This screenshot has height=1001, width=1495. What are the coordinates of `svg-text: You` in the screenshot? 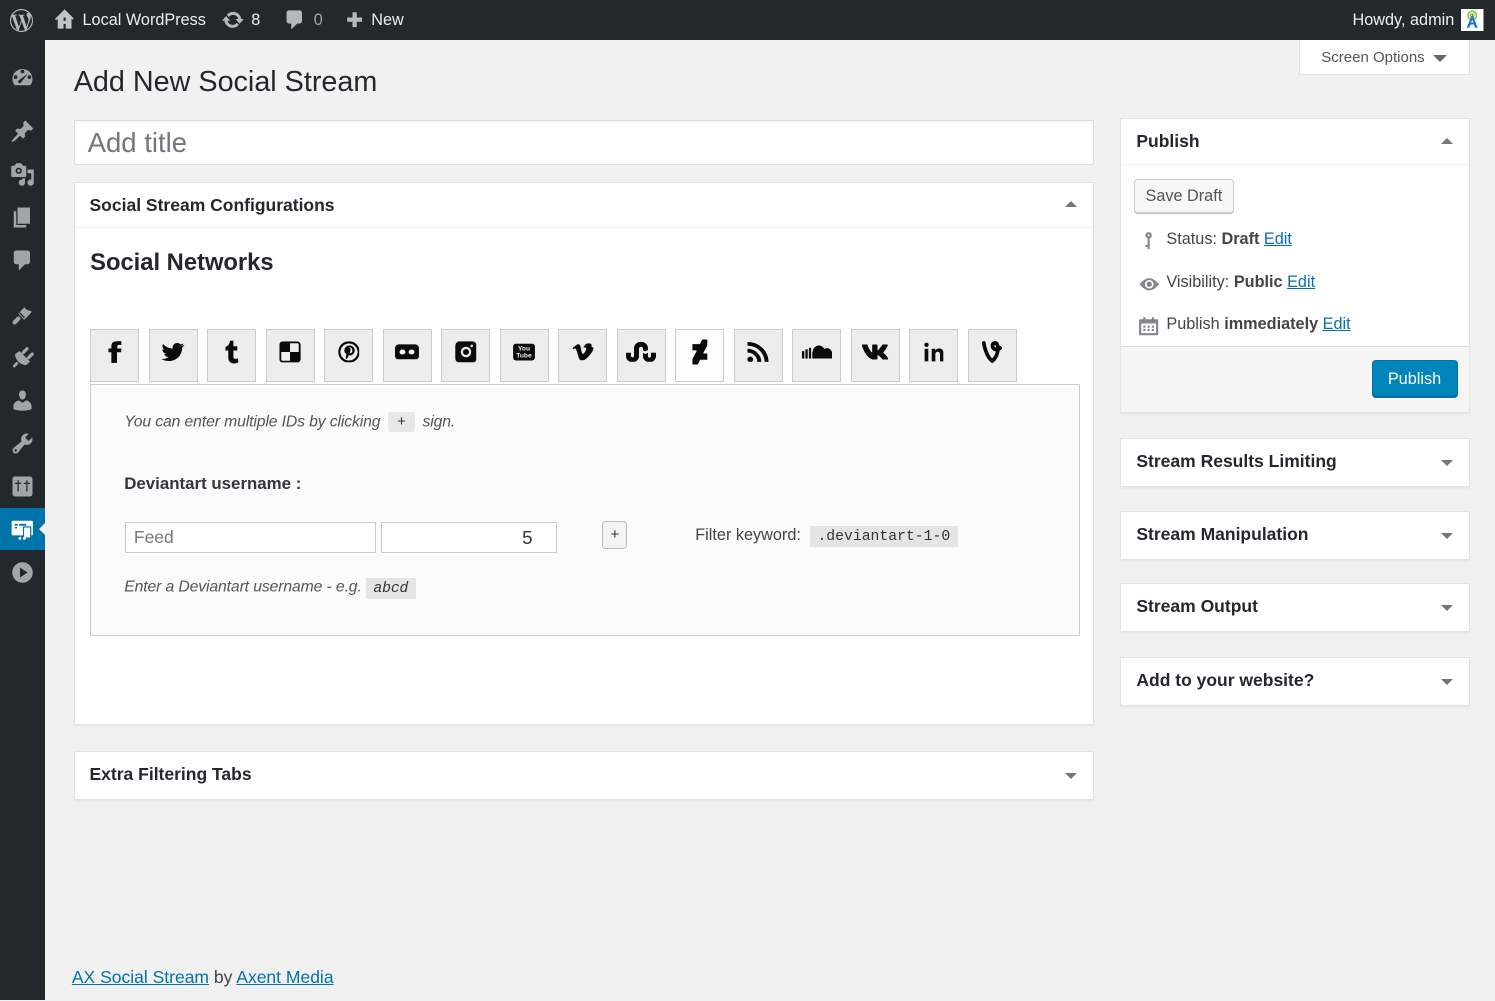 It's located at (524, 348).